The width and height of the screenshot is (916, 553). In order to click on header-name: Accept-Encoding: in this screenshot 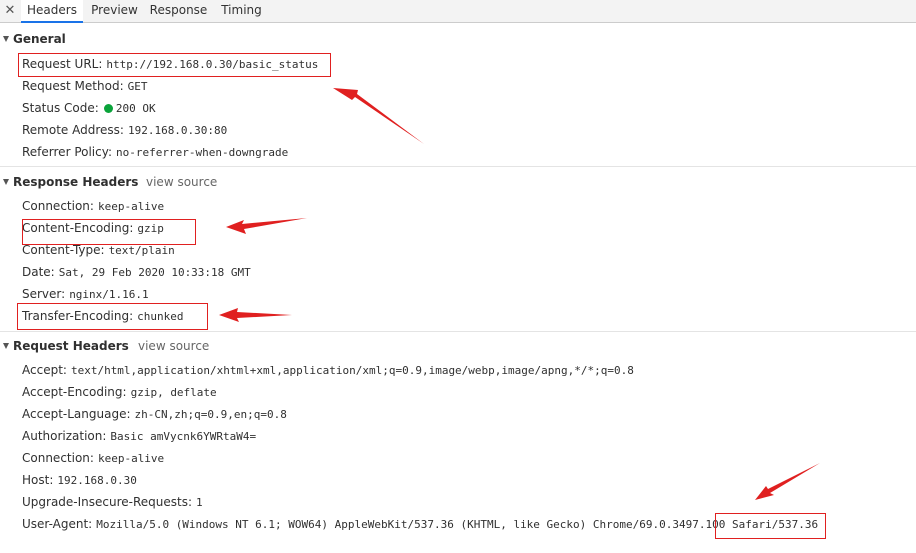, I will do `click(74, 392)`.